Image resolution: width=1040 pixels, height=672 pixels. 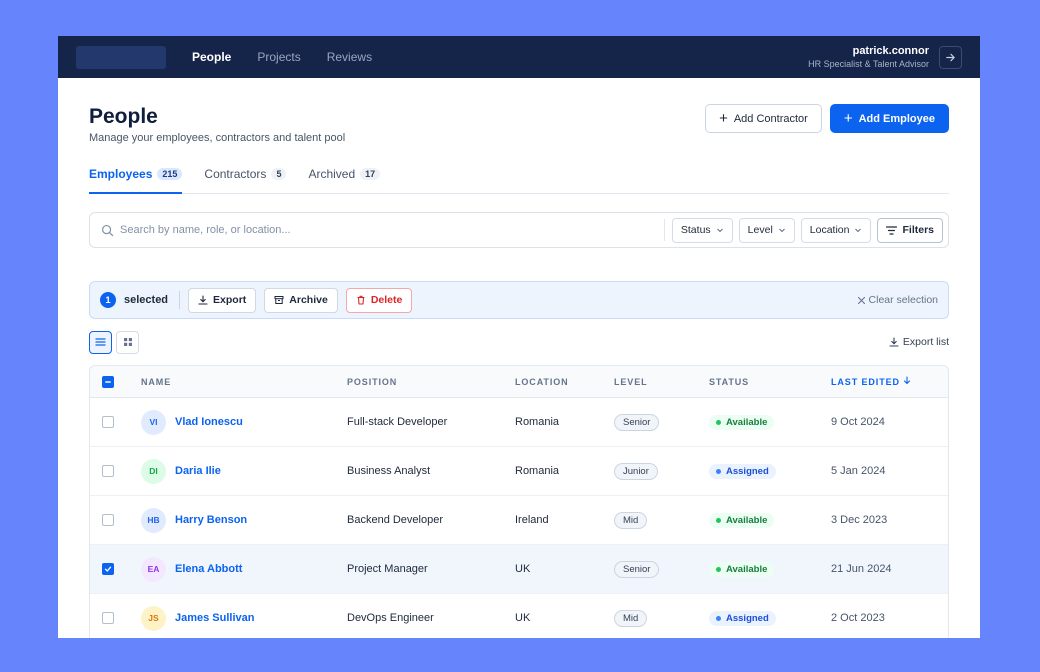 I want to click on tab-contractors: Contractors 5, so click(x=245, y=179).